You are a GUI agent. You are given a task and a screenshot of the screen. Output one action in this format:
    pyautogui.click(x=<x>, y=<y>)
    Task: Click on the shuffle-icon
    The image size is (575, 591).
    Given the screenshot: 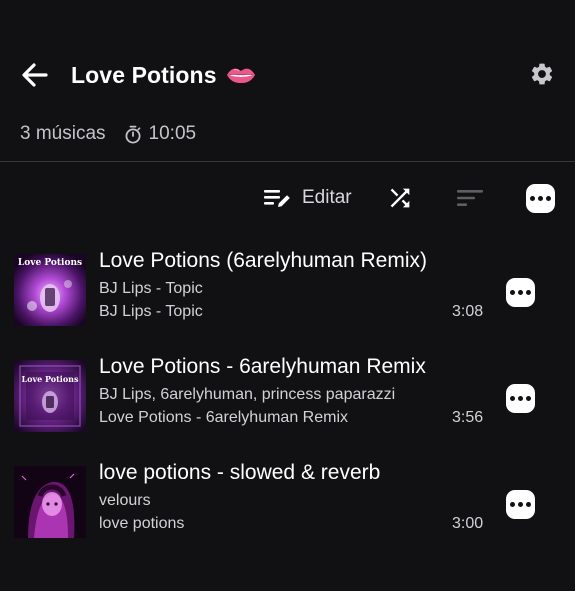 What is the action you would take?
    pyautogui.click(x=400, y=198)
    